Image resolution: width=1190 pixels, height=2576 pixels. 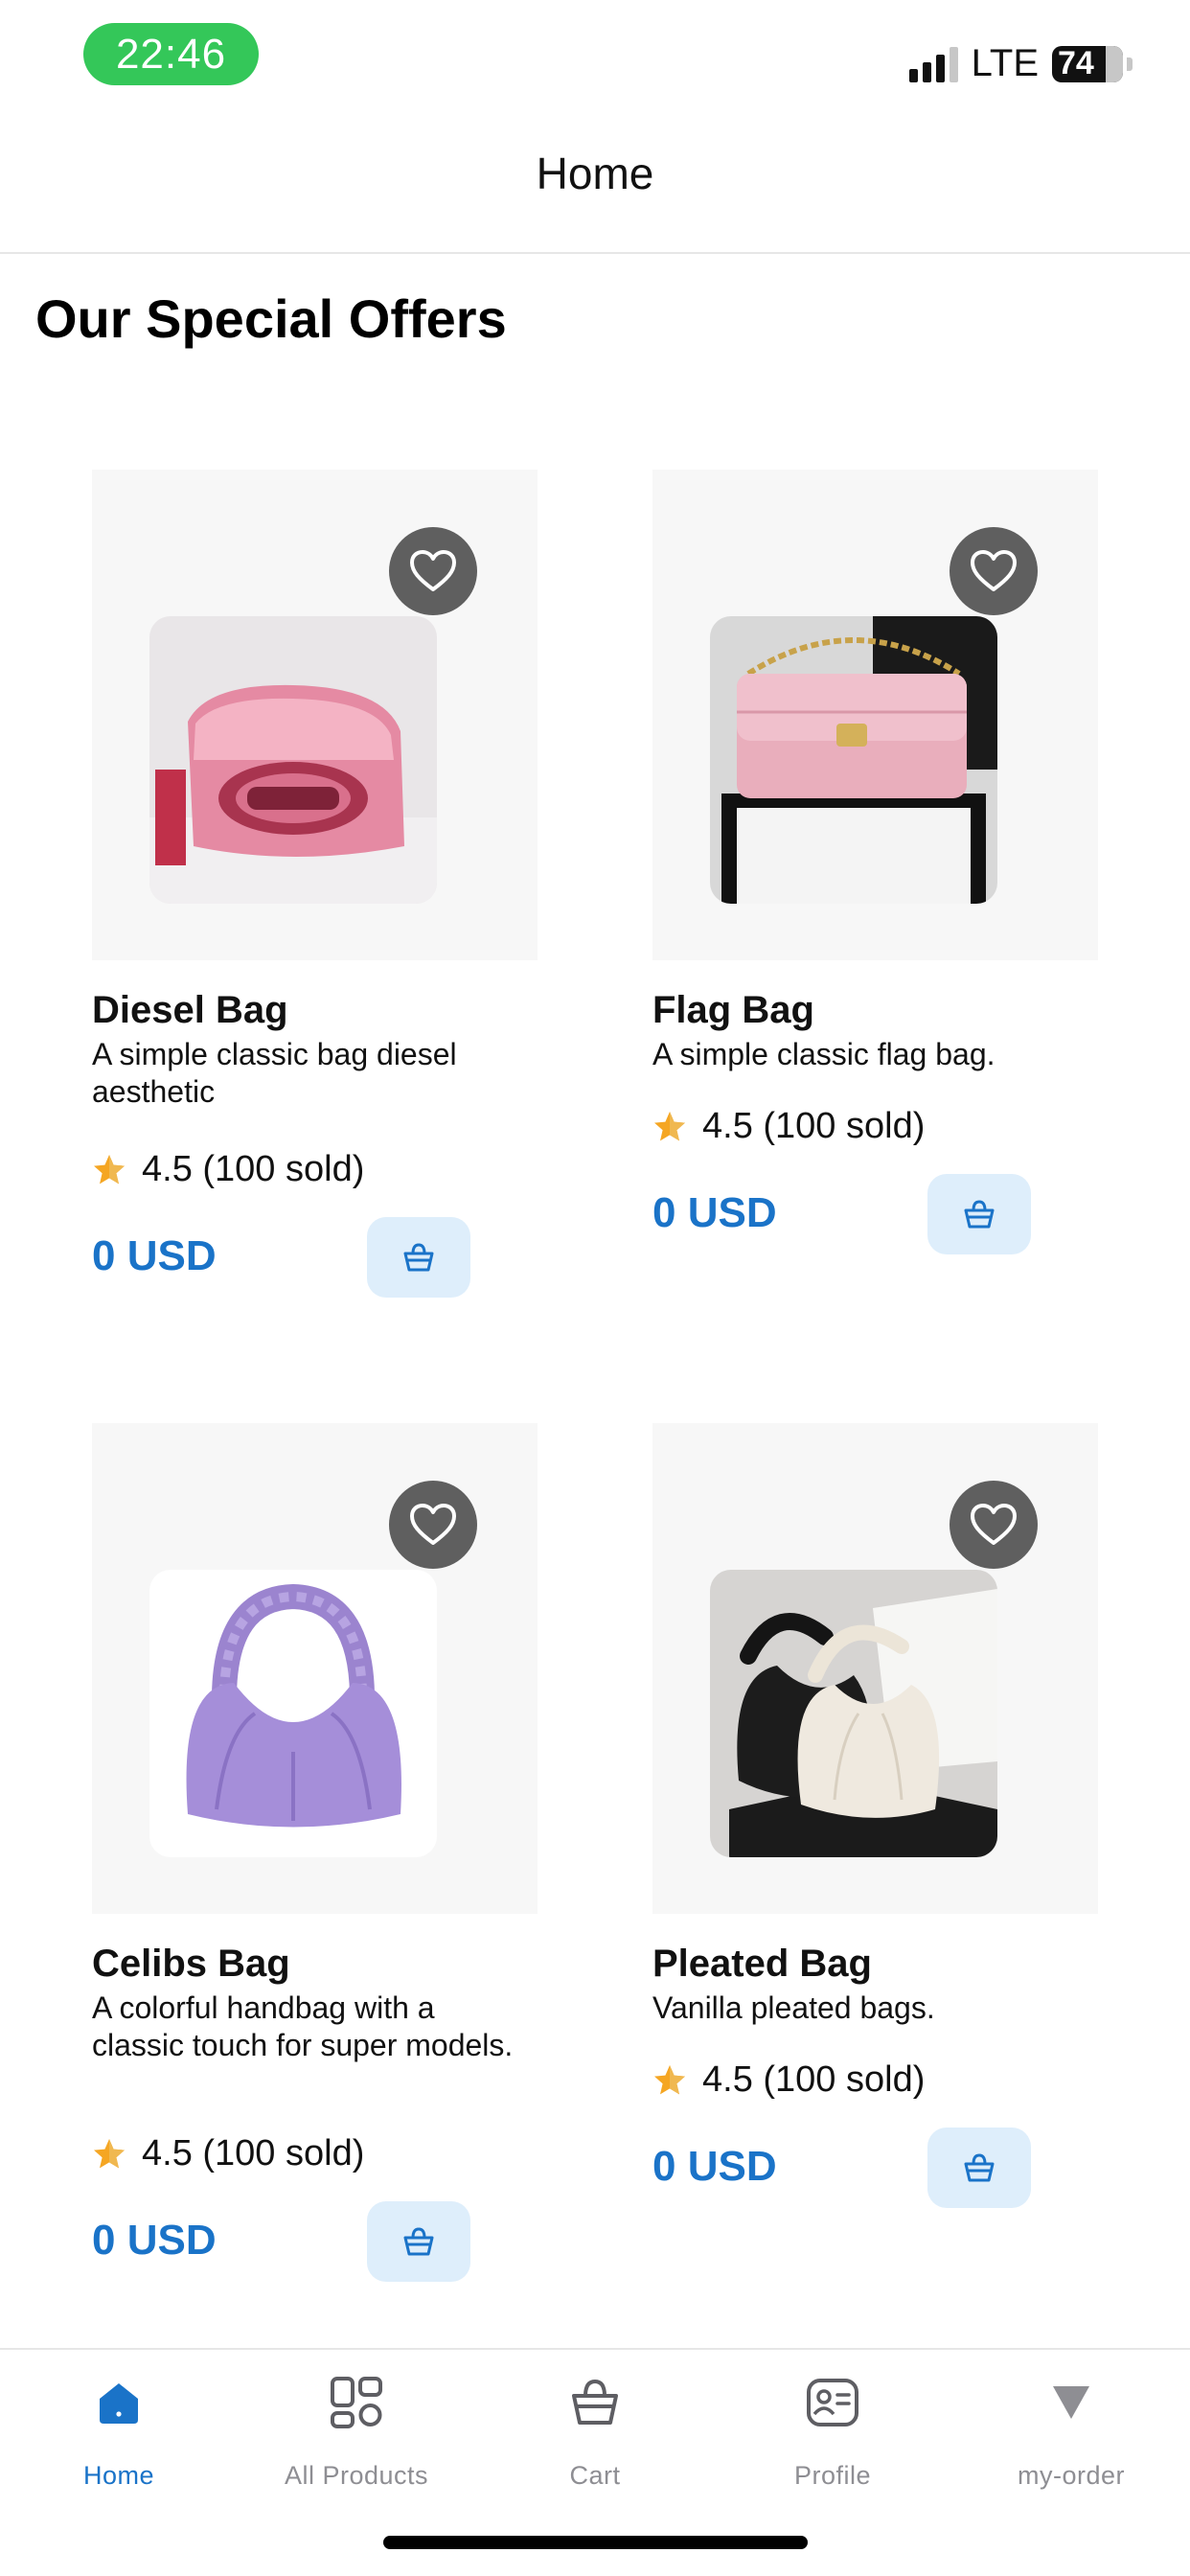 What do you see at coordinates (1076, 63) in the screenshot?
I see `battery-level: 74` at bounding box center [1076, 63].